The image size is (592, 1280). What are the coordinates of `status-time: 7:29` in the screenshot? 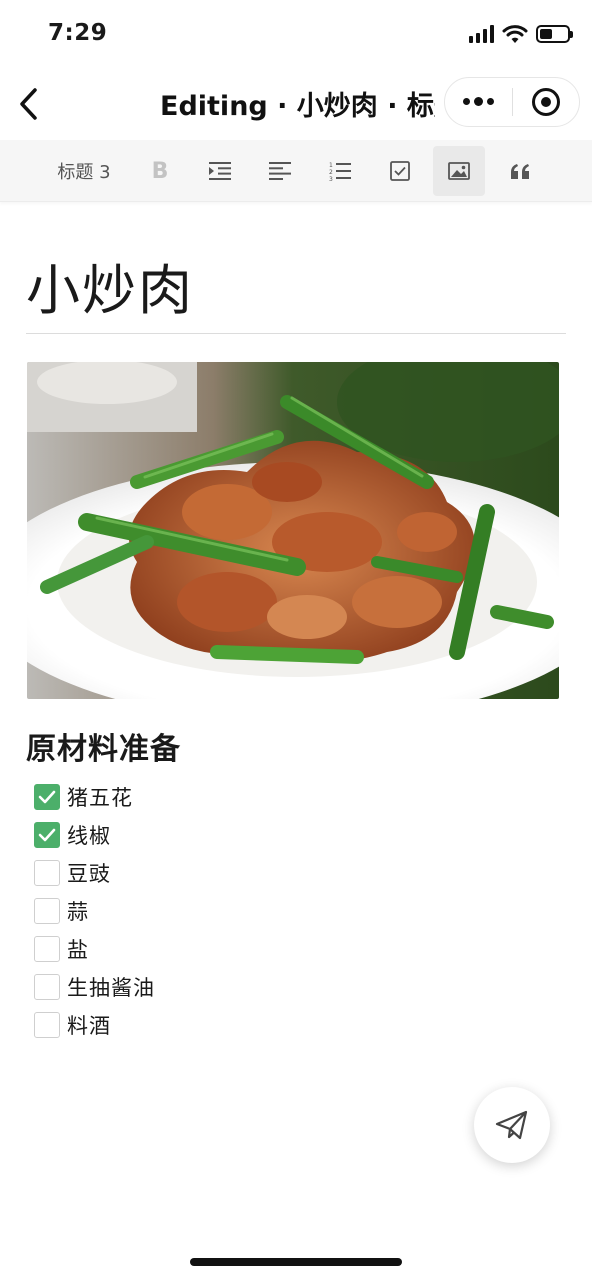 It's located at (78, 33).